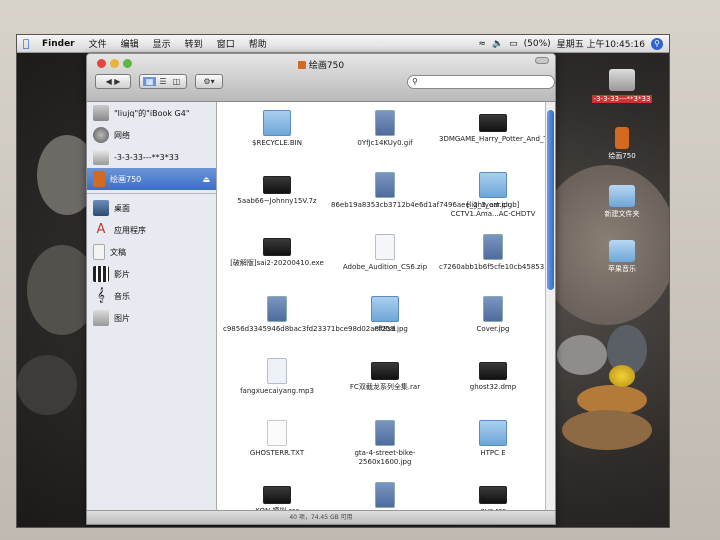 The image size is (720, 540). What do you see at coordinates (162, 43) in the screenshot?
I see `menu-view: 显示` at bounding box center [162, 43].